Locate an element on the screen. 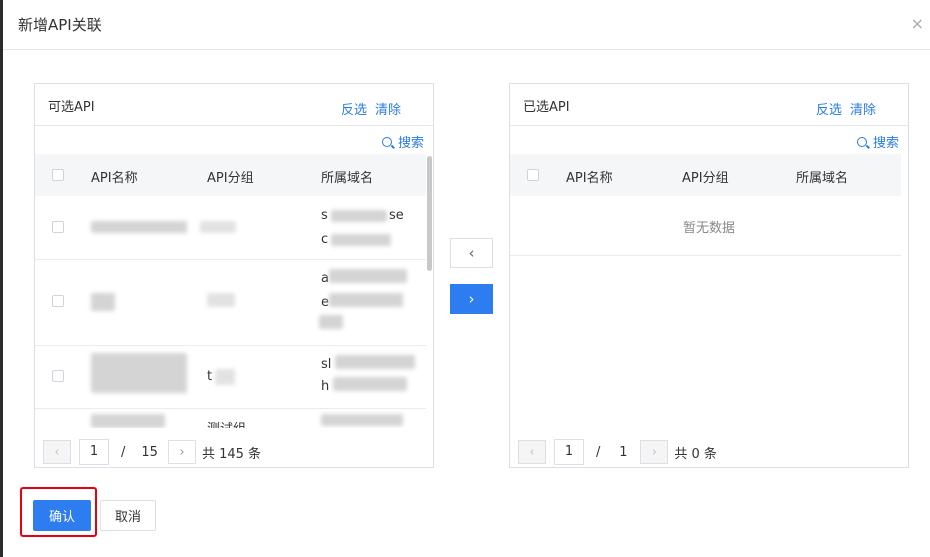 The image size is (930, 557). available-panel-actions: 反选 清除 is located at coordinates (367, 108).